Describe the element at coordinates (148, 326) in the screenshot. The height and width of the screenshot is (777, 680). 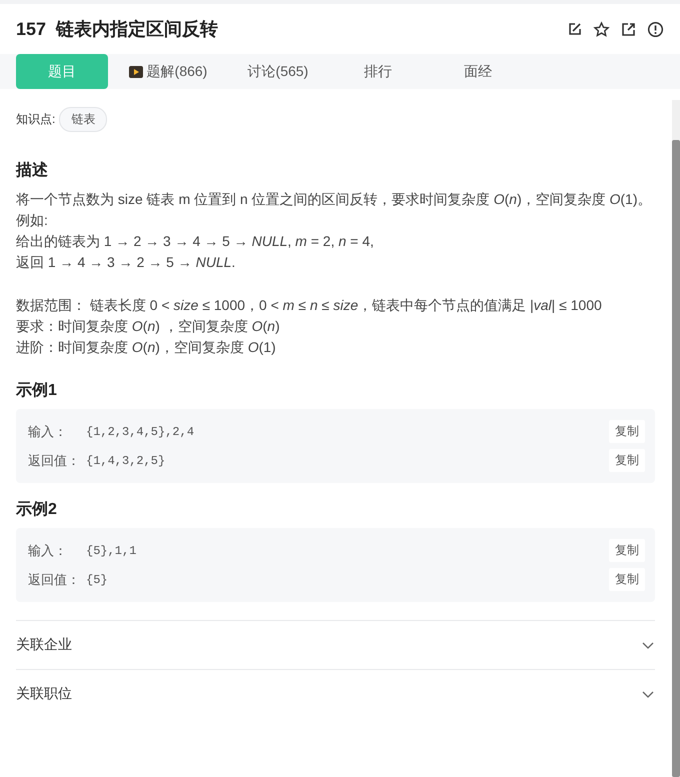
I see `description-text: 要求：时间复杂度 O(n) ，空间复杂度 O(n)` at that location.